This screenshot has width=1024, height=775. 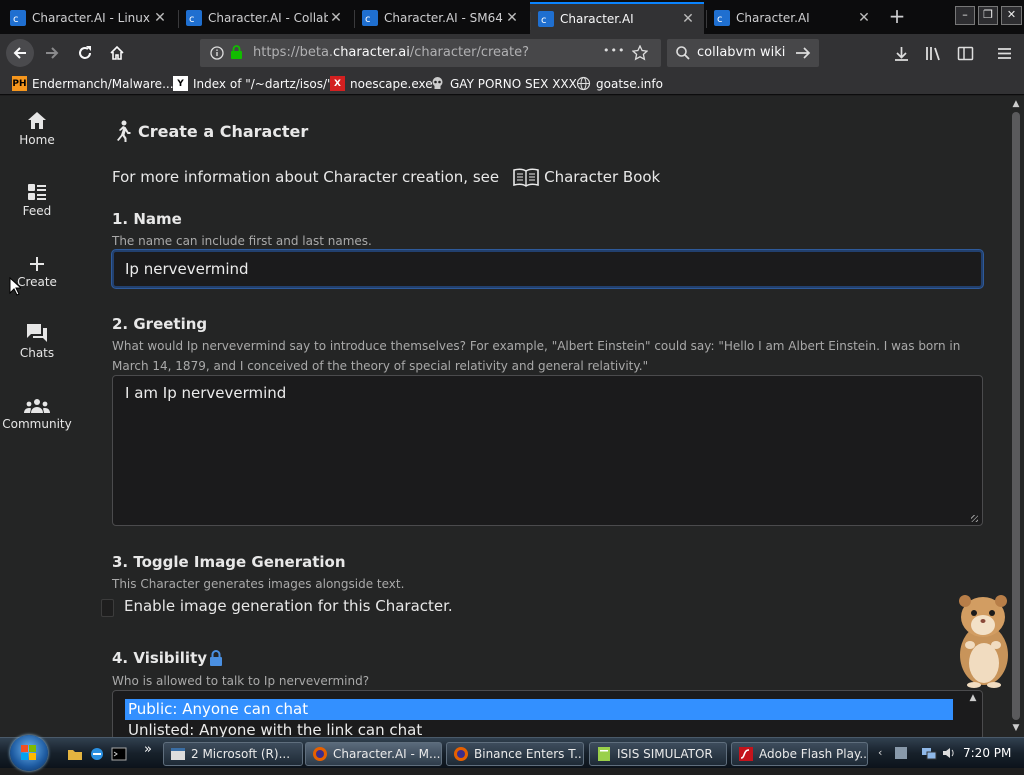 What do you see at coordinates (217, 53) in the screenshot?
I see `info-icon` at bounding box center [217, 53].